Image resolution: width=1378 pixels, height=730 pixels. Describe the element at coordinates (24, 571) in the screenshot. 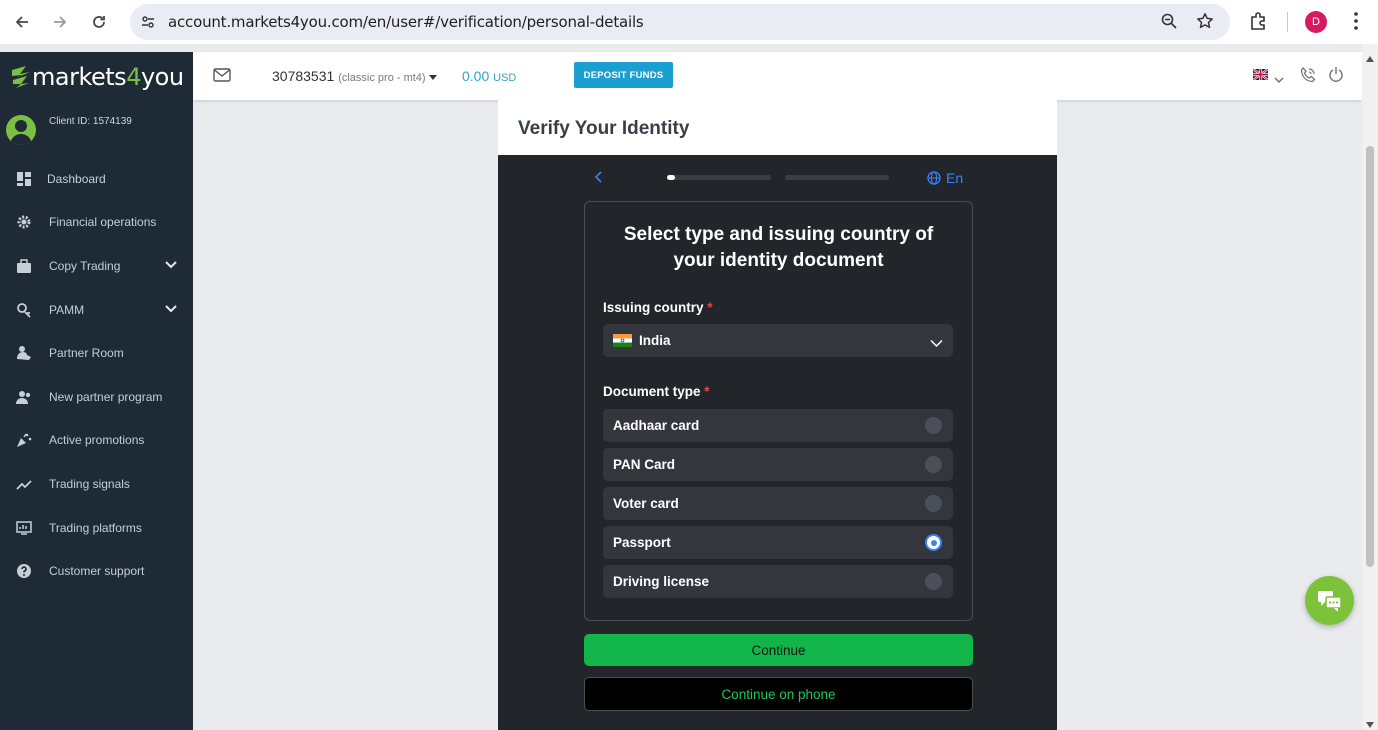

I see `help-icon` at that location.